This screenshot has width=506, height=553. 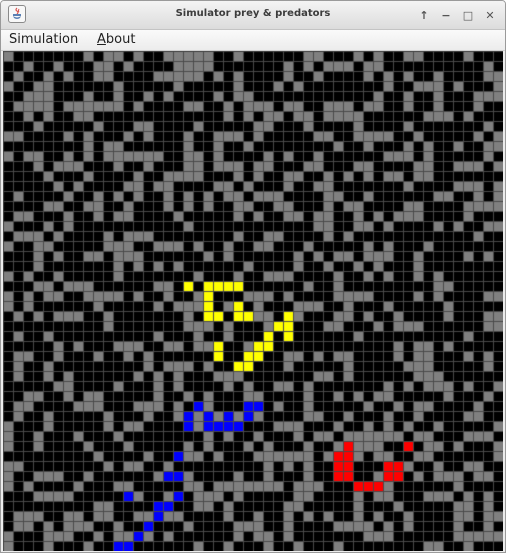 I want to click on menu-about: About, so click(x=116, y=39).